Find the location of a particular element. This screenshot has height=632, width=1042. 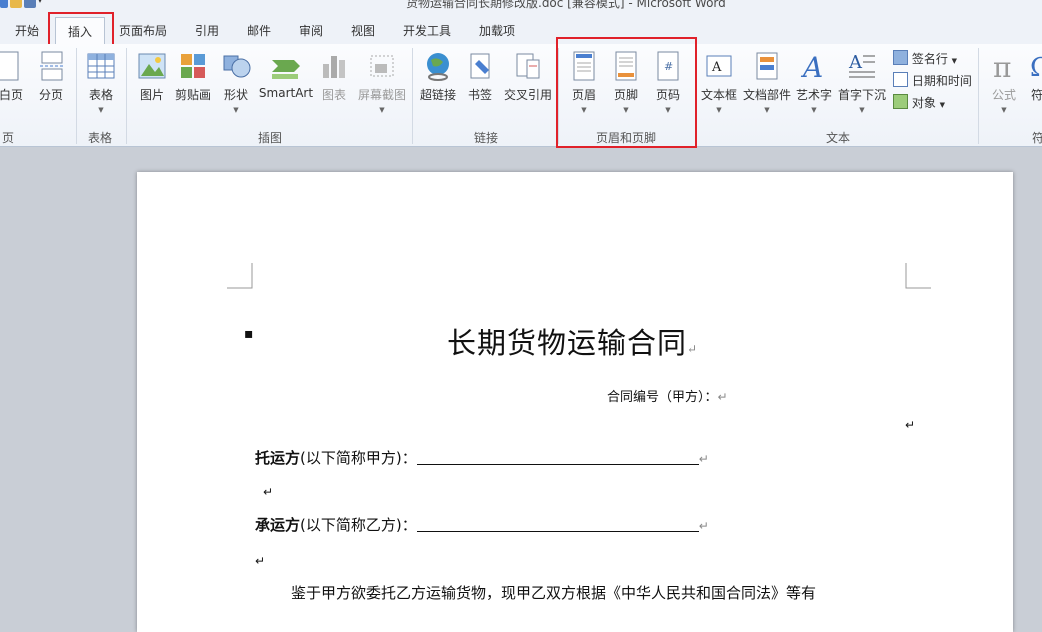

cross-reference-button: 交叉引用 is located at coordinates (528, 76).